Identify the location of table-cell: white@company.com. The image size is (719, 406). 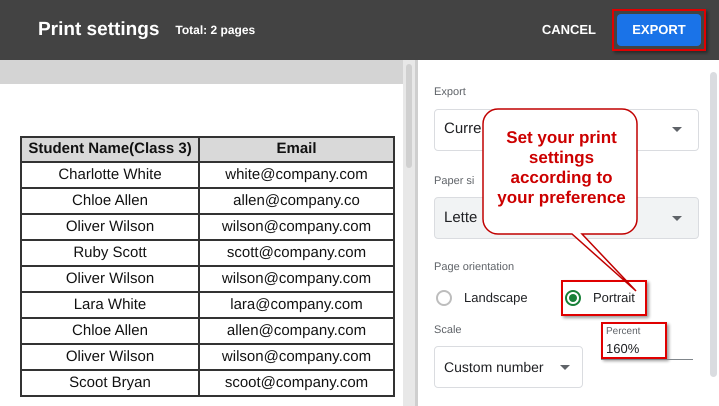
(296, 175).